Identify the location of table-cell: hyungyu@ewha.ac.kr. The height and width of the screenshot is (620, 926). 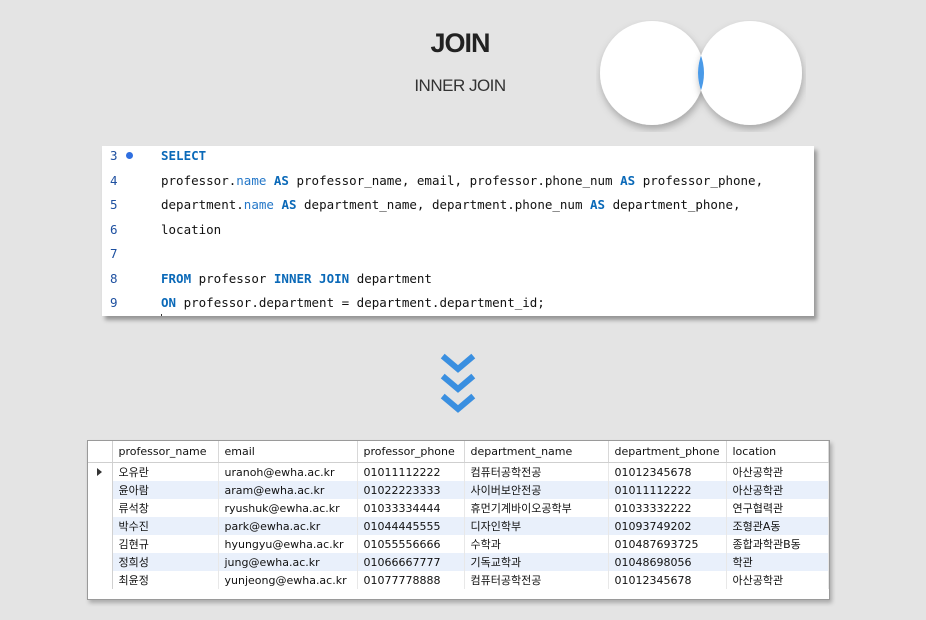
(288, 544).